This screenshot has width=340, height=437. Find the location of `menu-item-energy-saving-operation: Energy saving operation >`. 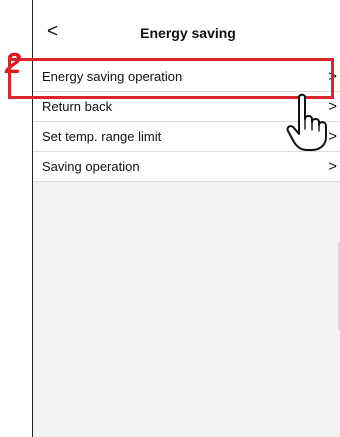

menu-item-energy-saving-operation: Energy saving operation > is located at coordinates (186, 77).